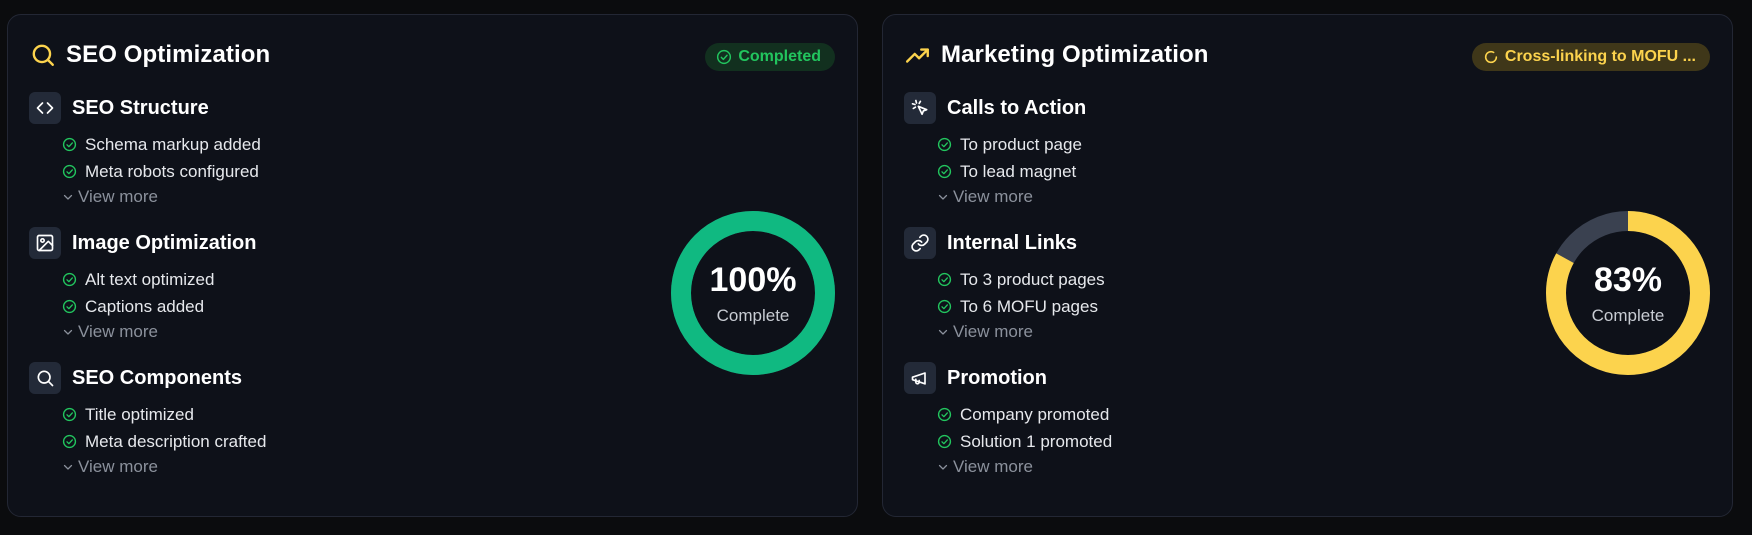 The height and width of the screenshot is (535, 1752). I want to click on list-item: Meta description crafted, so click(164, 441).